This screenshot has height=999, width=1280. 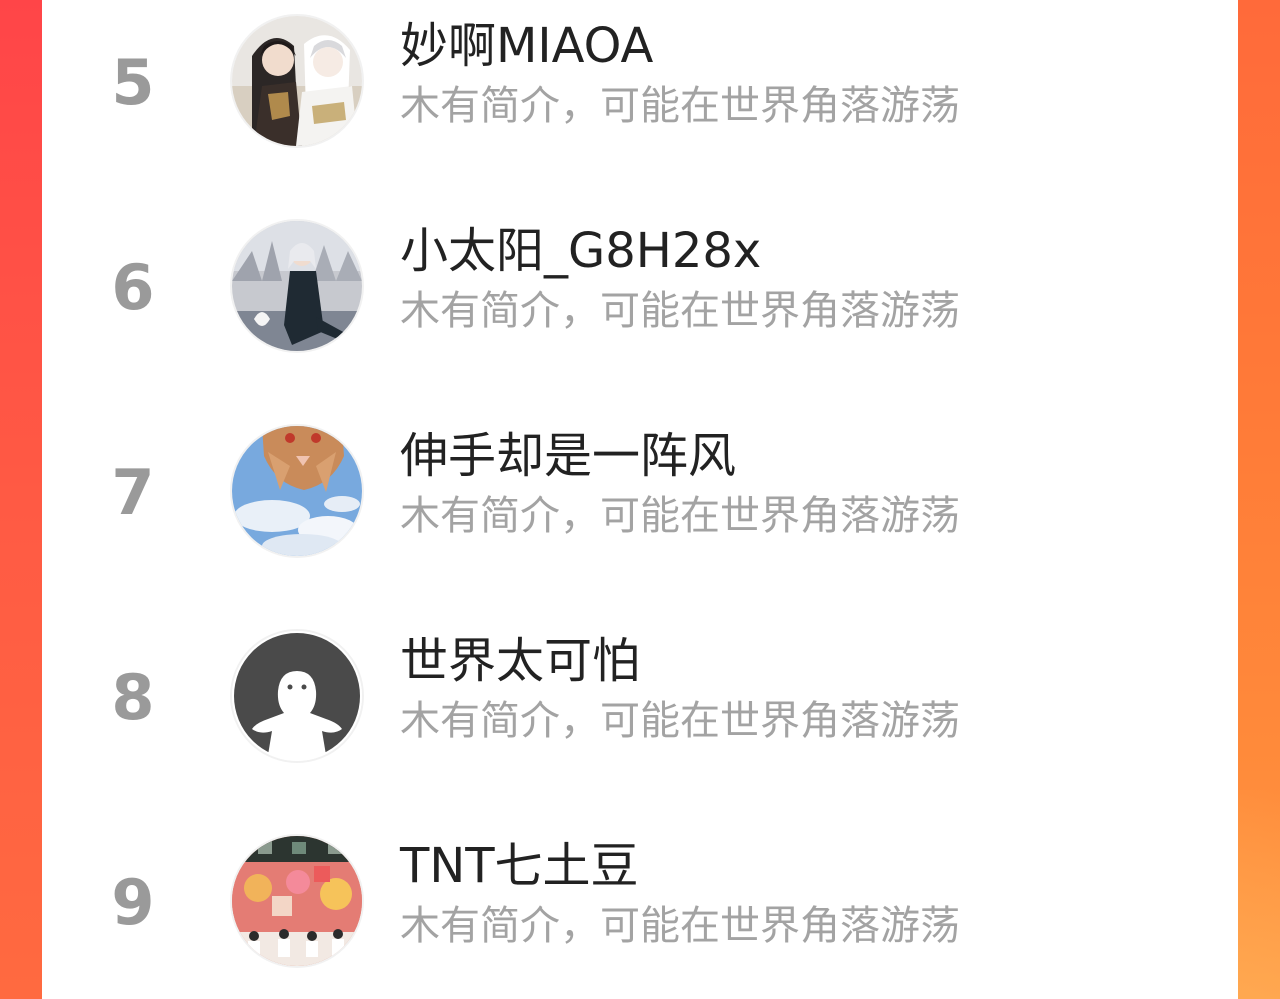 I want to click on girl-in-dress-avatar-image, so click(x=297, y=286).